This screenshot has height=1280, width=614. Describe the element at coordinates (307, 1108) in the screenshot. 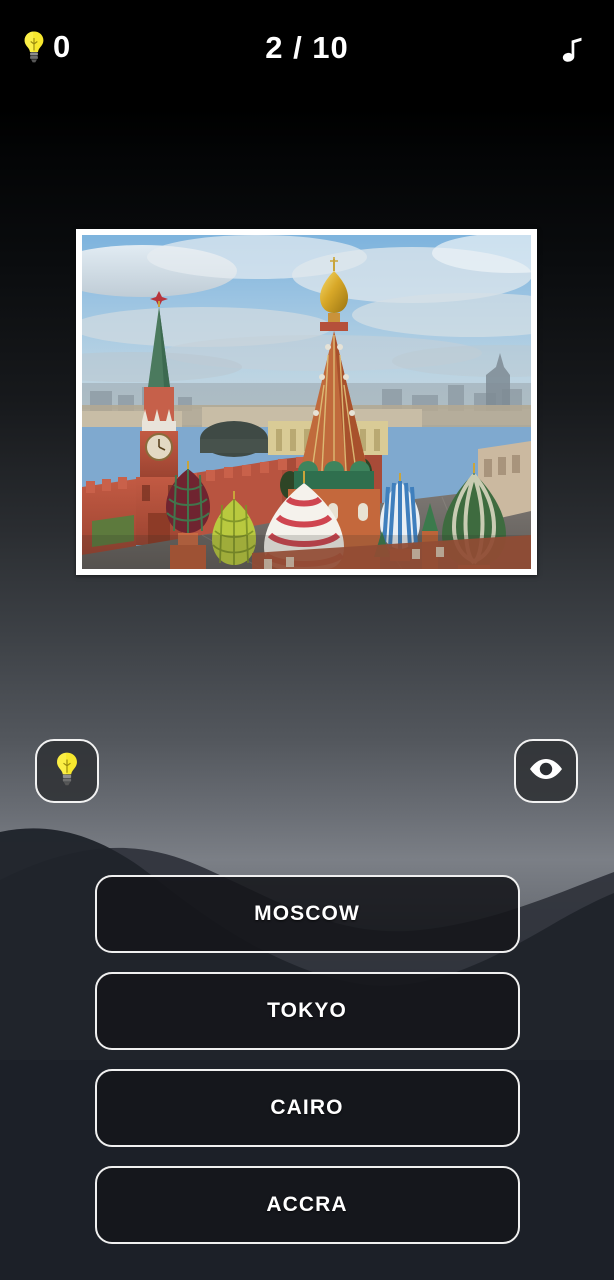

I see `answer-option-3: CAIRO` at that location.